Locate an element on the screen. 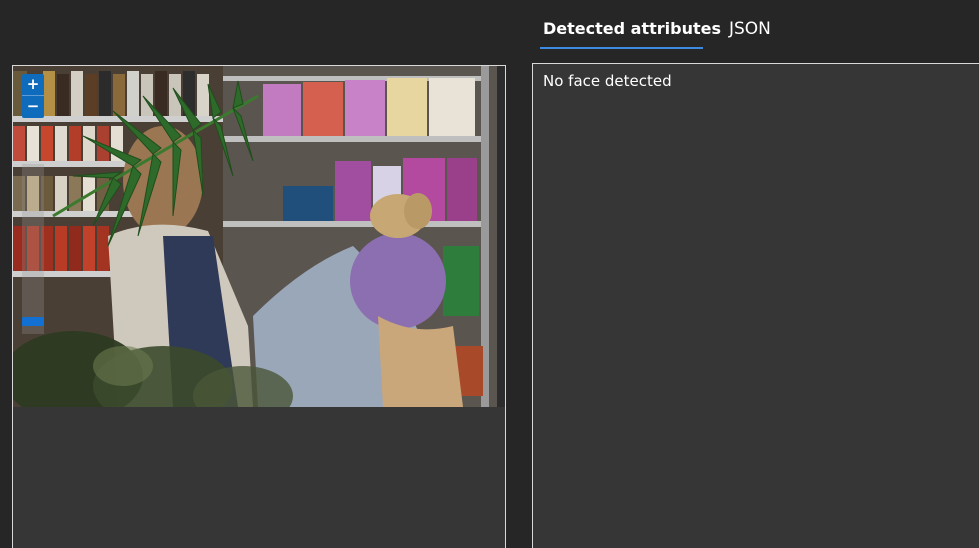  tab-detected-attributes: Detected attributes is located at coordinates (632, 28).